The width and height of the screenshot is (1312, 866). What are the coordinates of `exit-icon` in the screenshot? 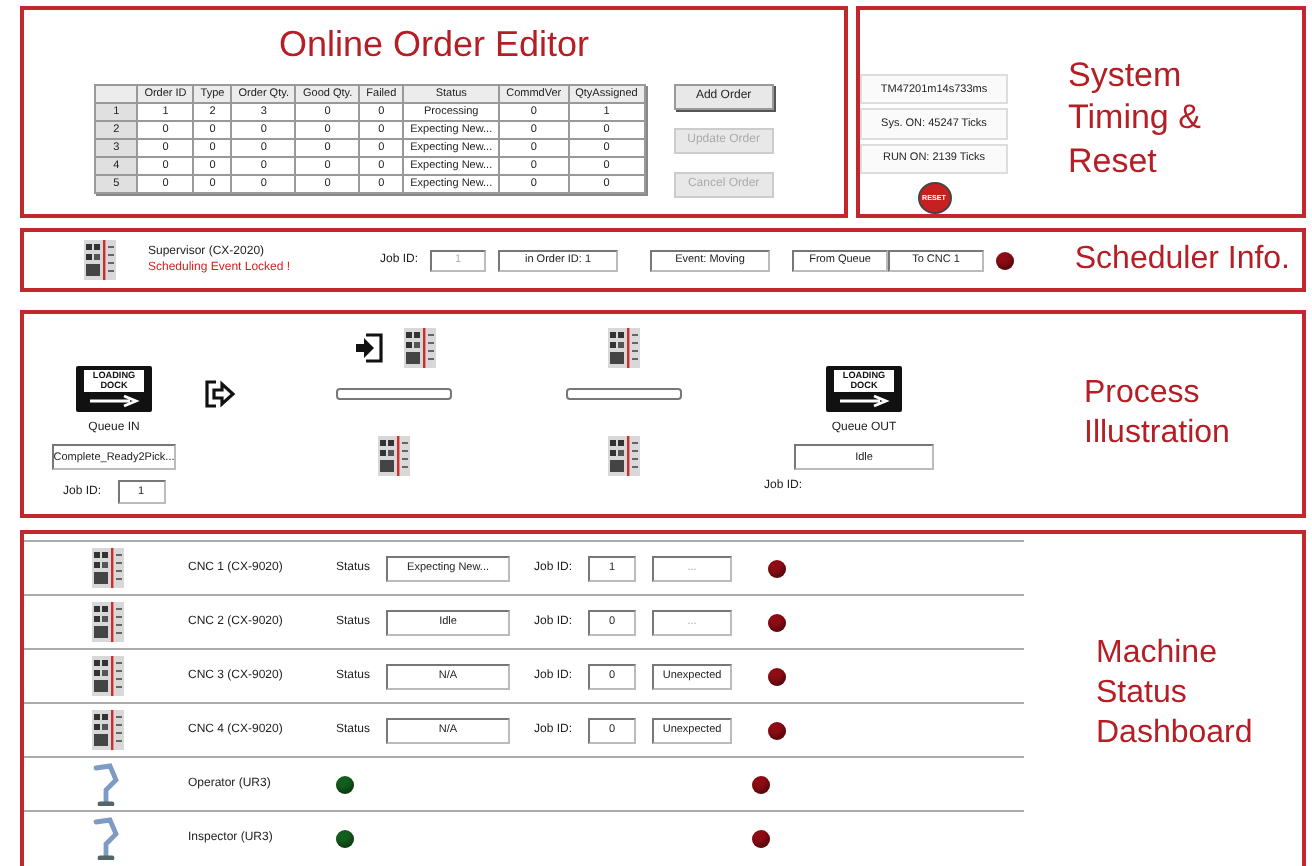 It's located at (220, 394).